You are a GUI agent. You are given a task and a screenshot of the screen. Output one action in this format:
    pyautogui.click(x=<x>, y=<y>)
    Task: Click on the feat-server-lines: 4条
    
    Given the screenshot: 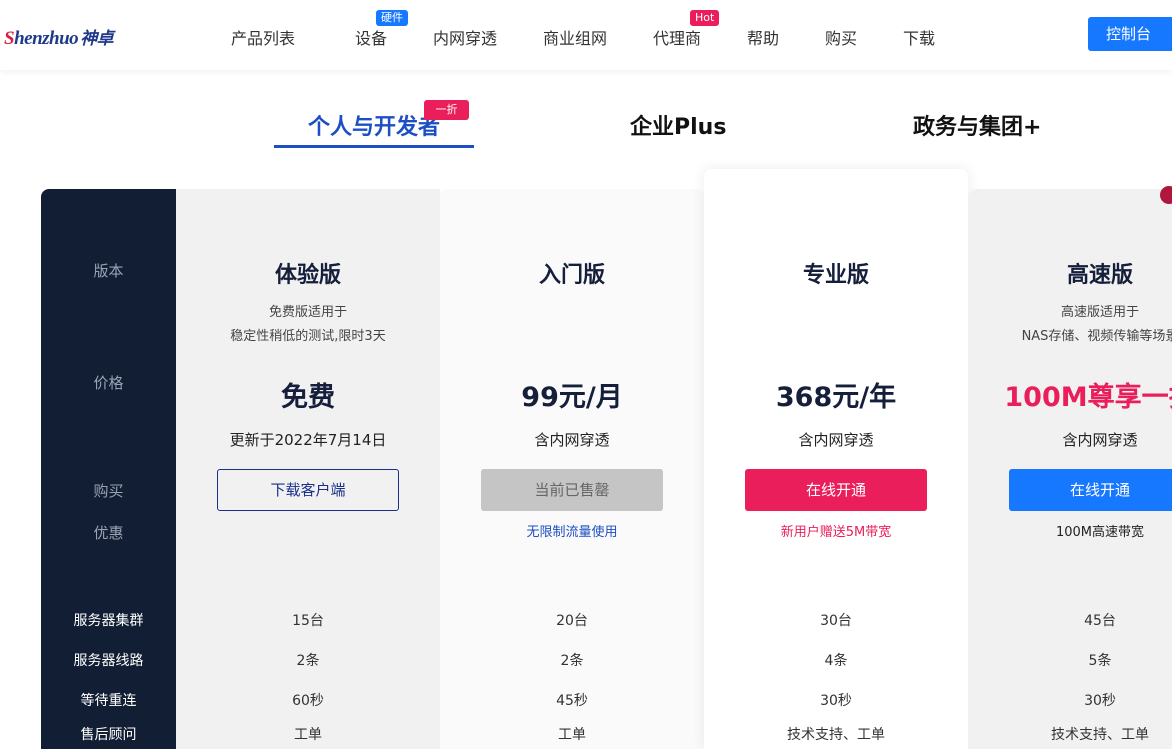 What is the action you would take?
    pyautogui.click(x=836, y=661)
    